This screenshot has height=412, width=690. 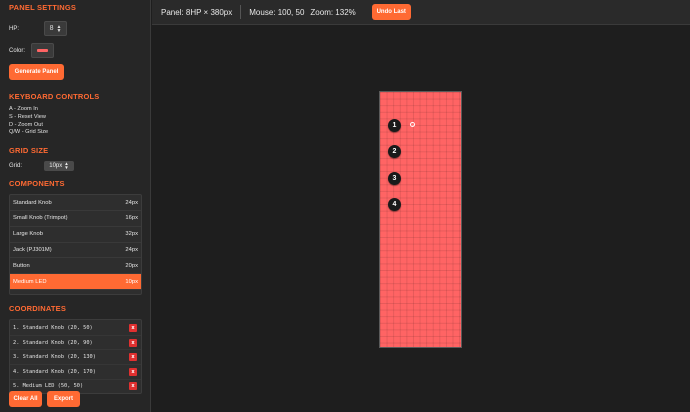 I want to click on component-item: Small Knob (Trimpot) 16px, so click(x=75, y=219).